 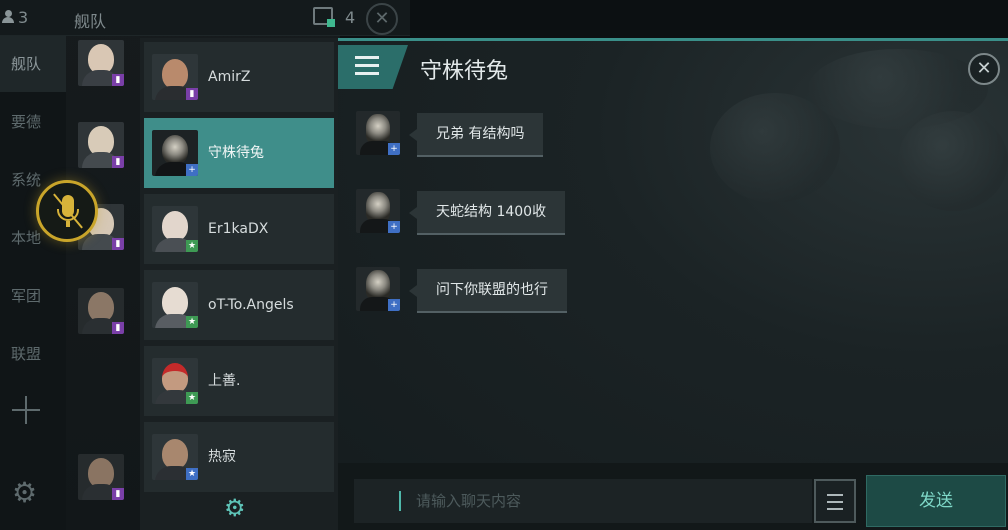 I want to click on nav-item-alliance: 联盟, so click(x=33, y=354).